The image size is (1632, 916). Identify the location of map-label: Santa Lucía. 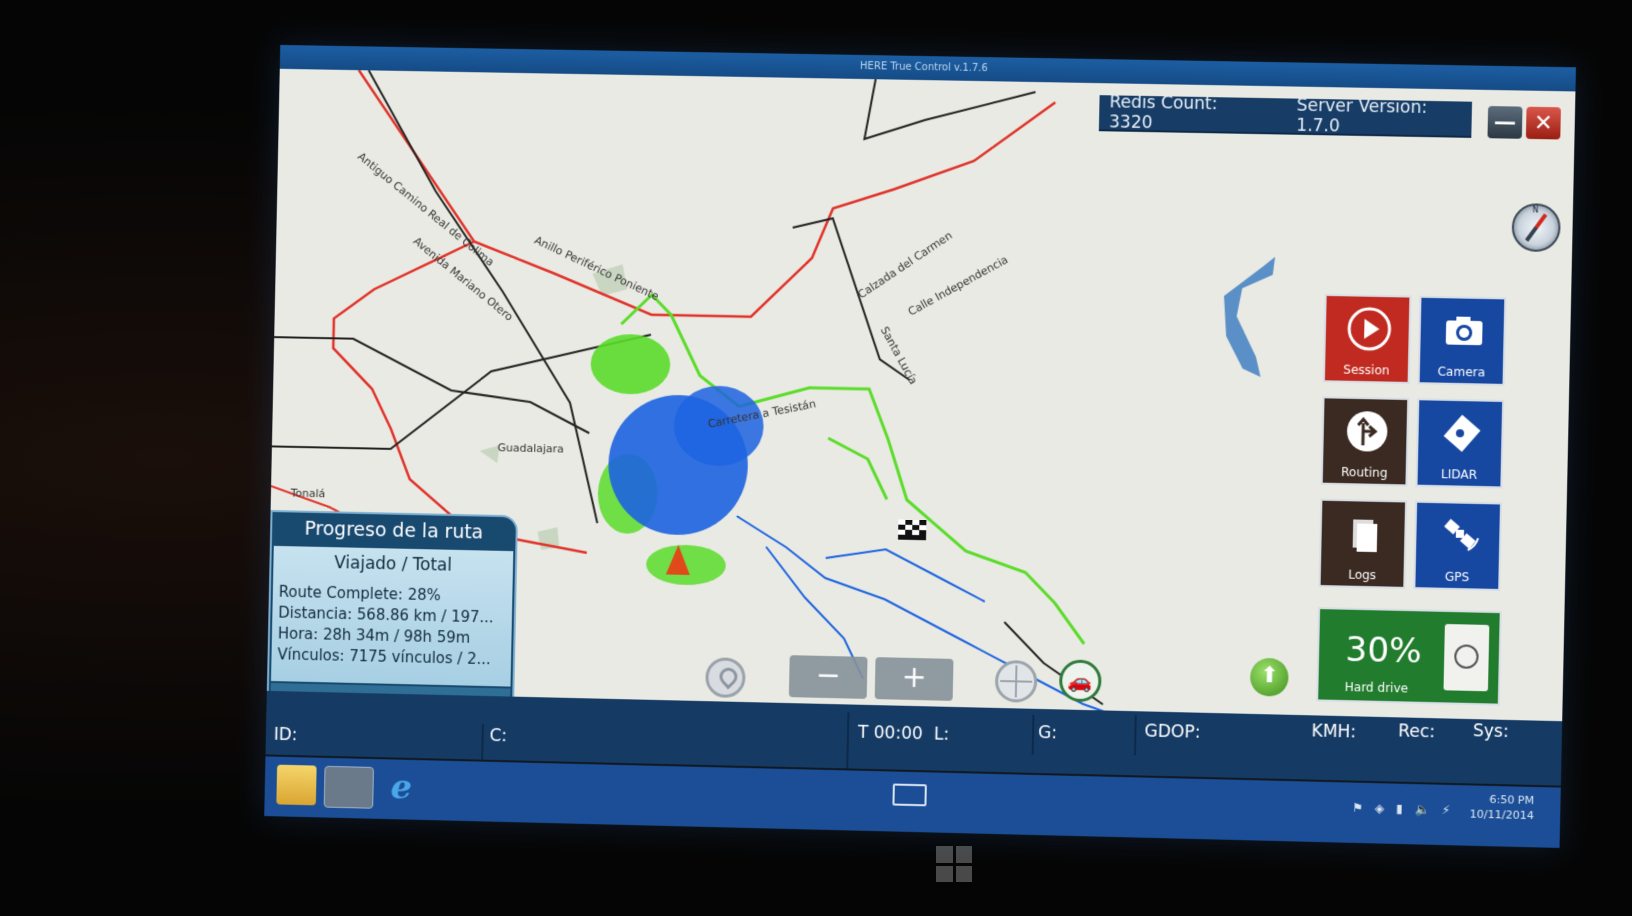
(899, 355).